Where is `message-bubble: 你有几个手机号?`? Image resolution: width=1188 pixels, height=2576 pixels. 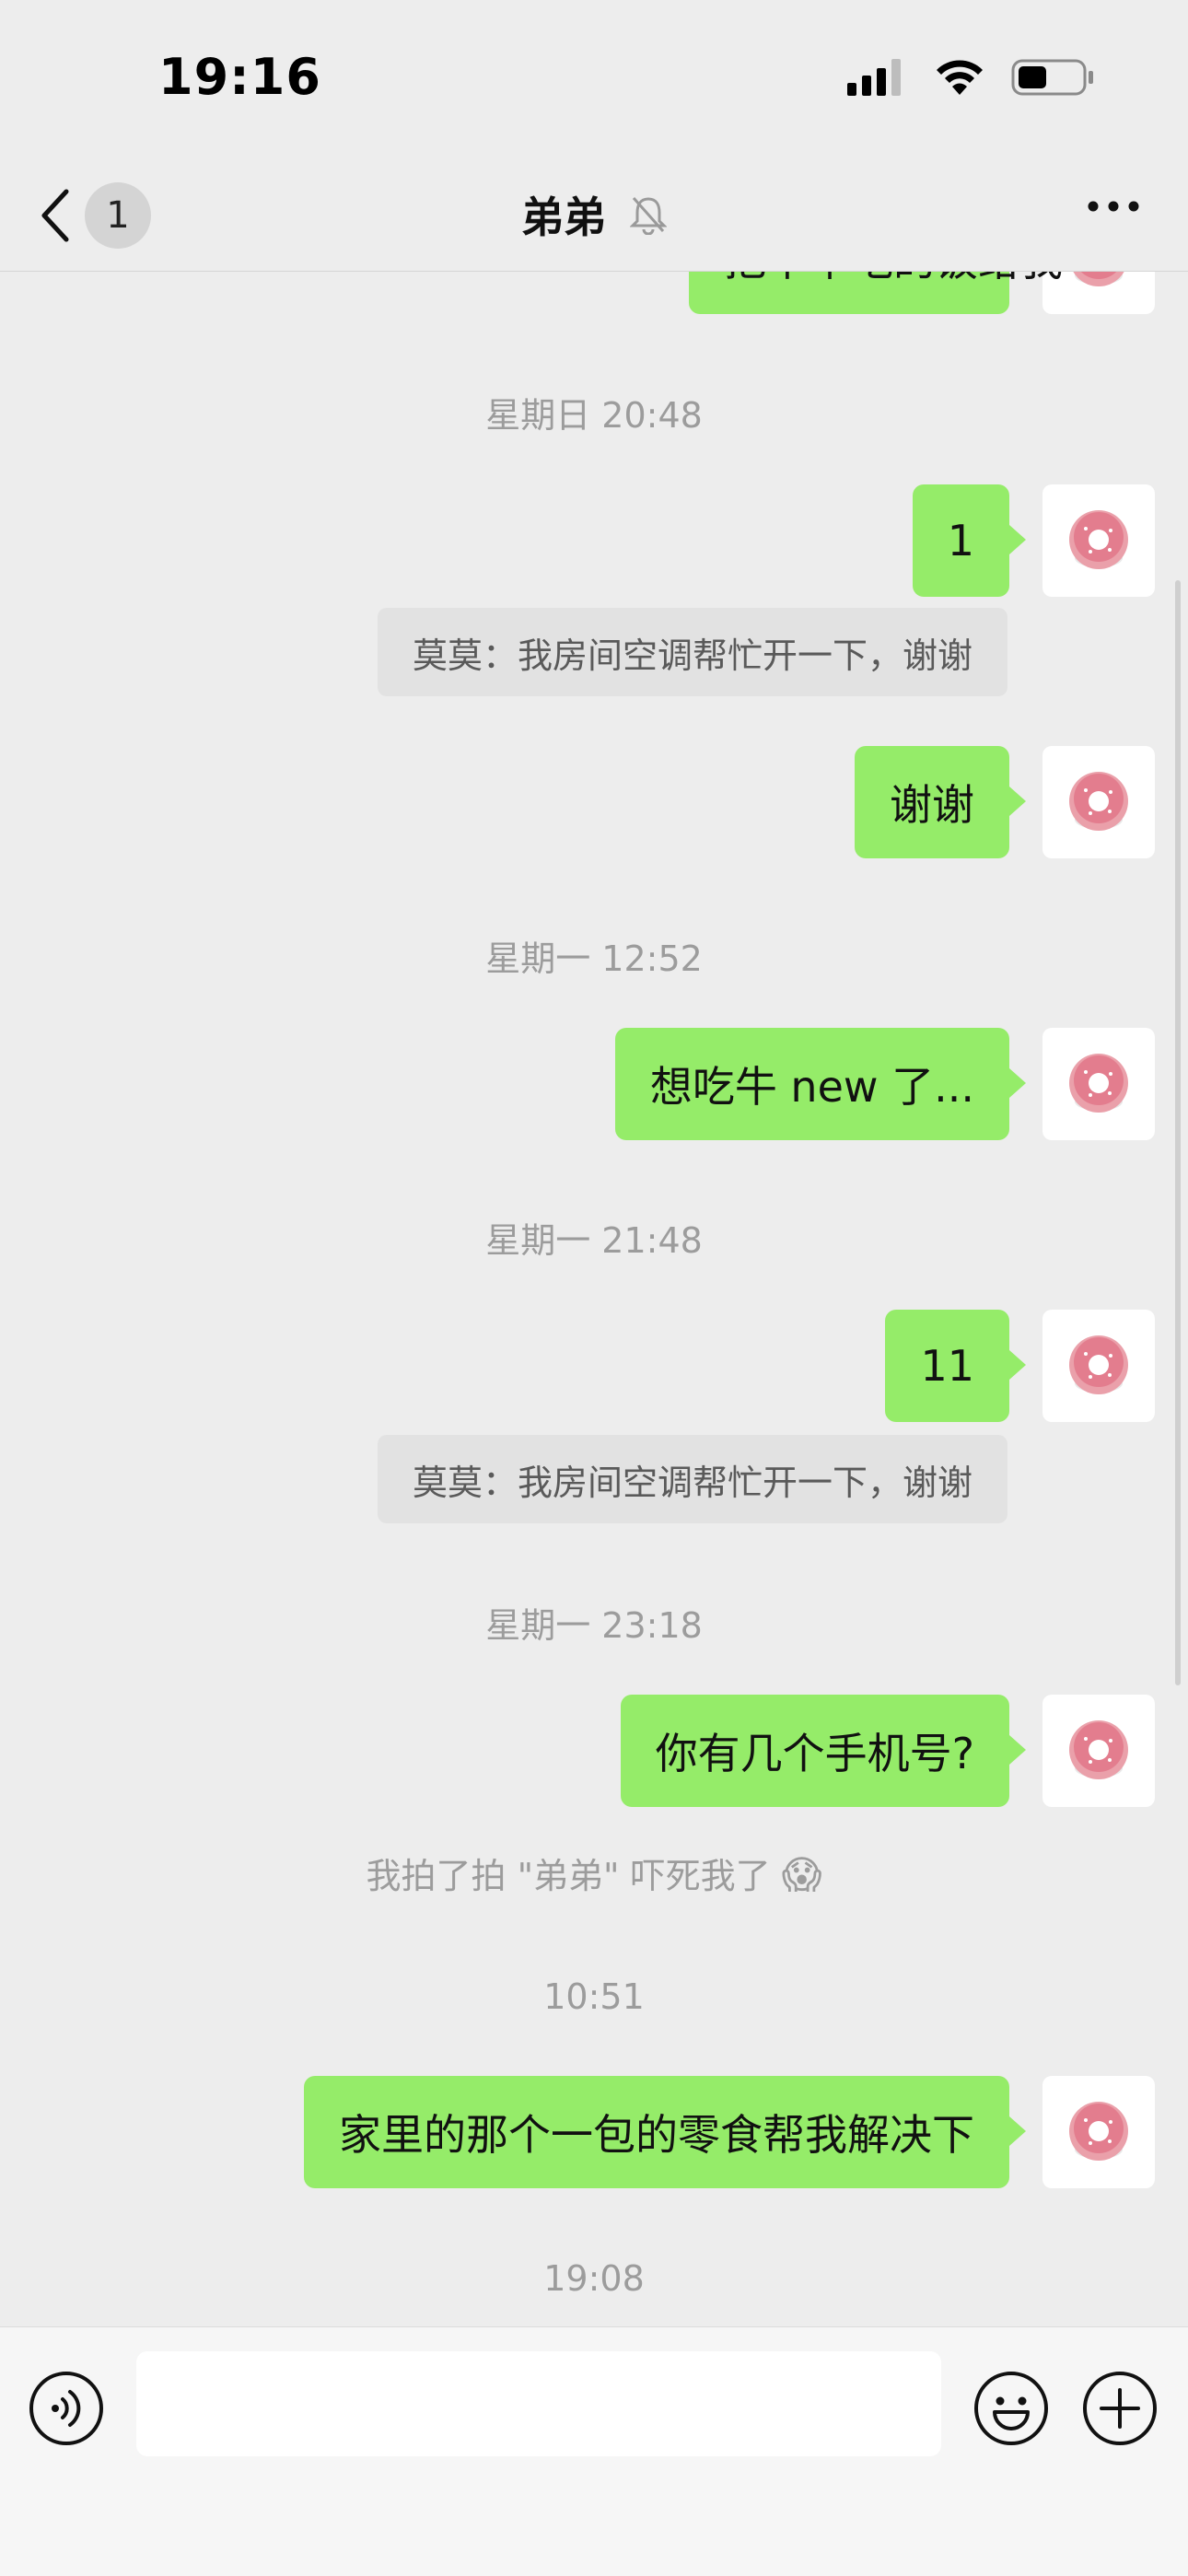
message-bubble: 你有几个手机号? is located at coordinates (823, 1751).